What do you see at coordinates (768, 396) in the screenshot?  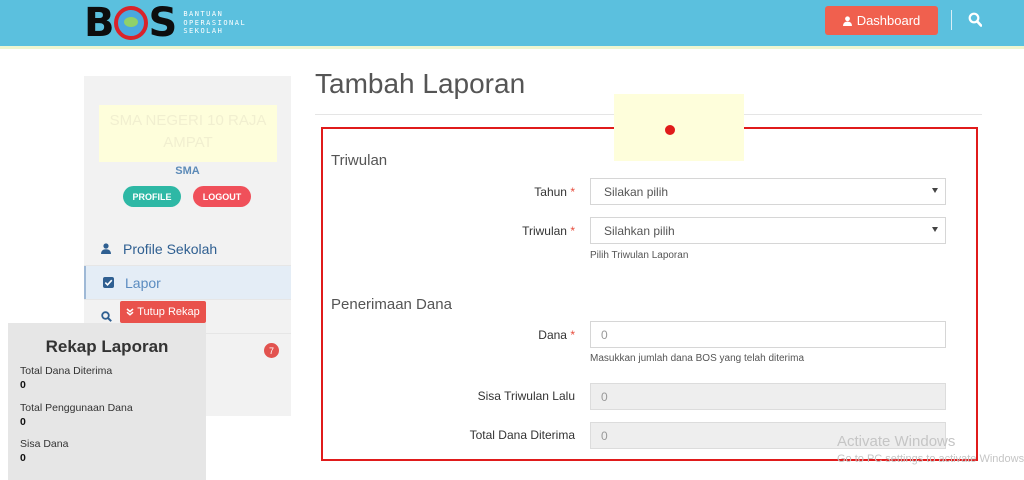 I see `sisa-triwulan-input: 0` at bounding box center [768, 396].